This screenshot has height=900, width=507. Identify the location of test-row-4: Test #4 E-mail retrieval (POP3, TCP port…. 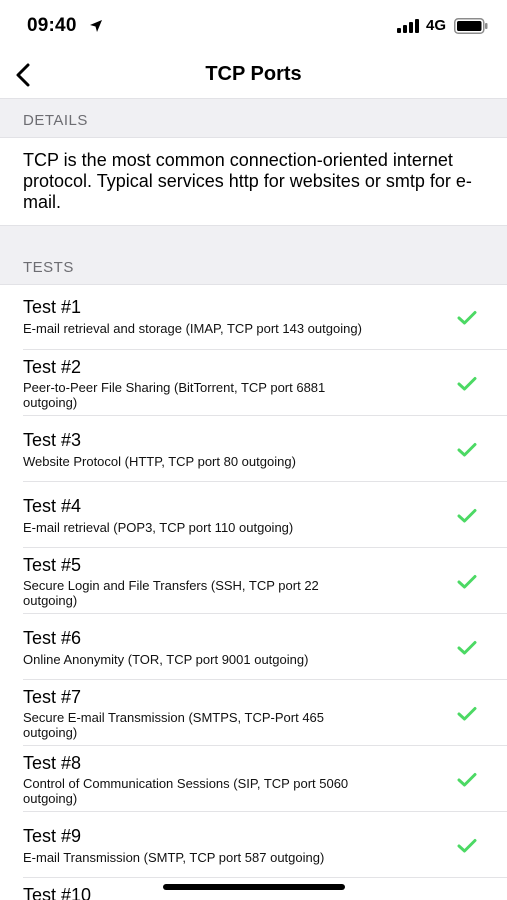
(253, 515).